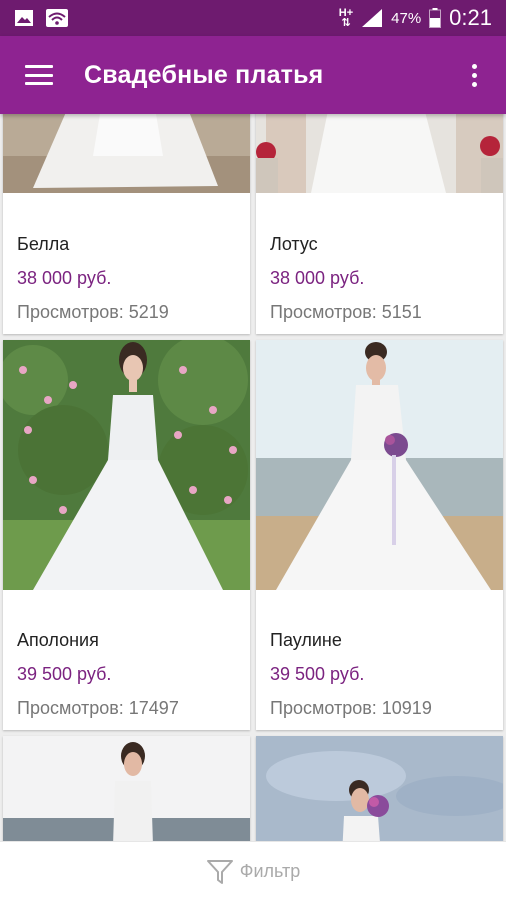  Describe the element at coordinates (294, 244) in the screenshot. I see `product-name: Лотус` at that location.